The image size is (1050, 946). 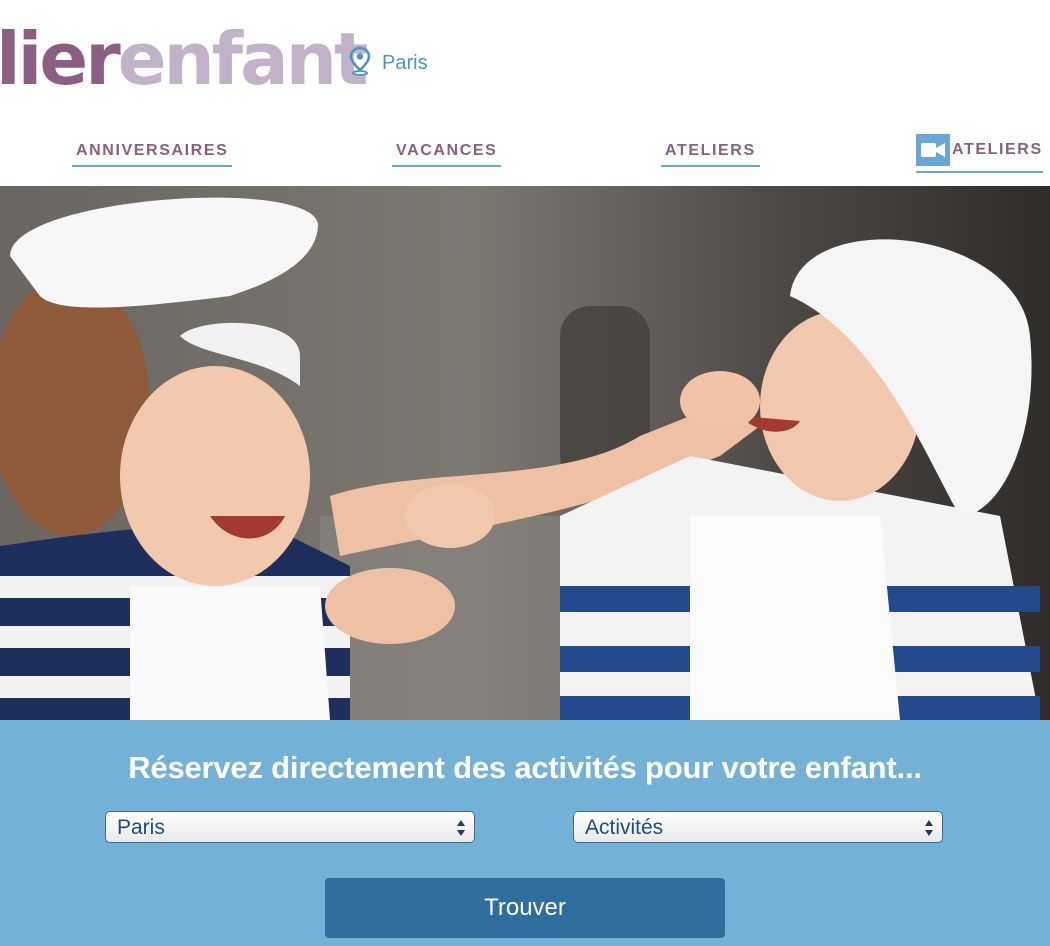 What do you see at coordinates (290, 827) in the screenshot?
I see `city-select: Paris` at bounding box center [290, 827].